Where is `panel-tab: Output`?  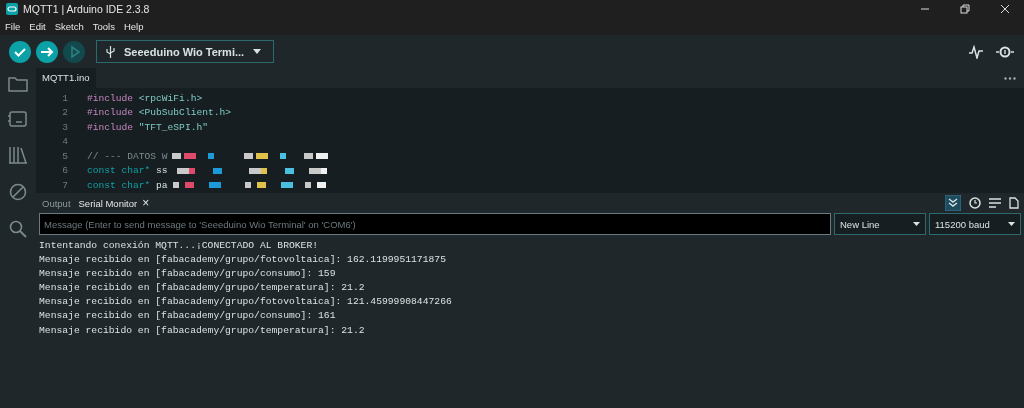 panel-tab: Output is located at coordinates (56, 203).